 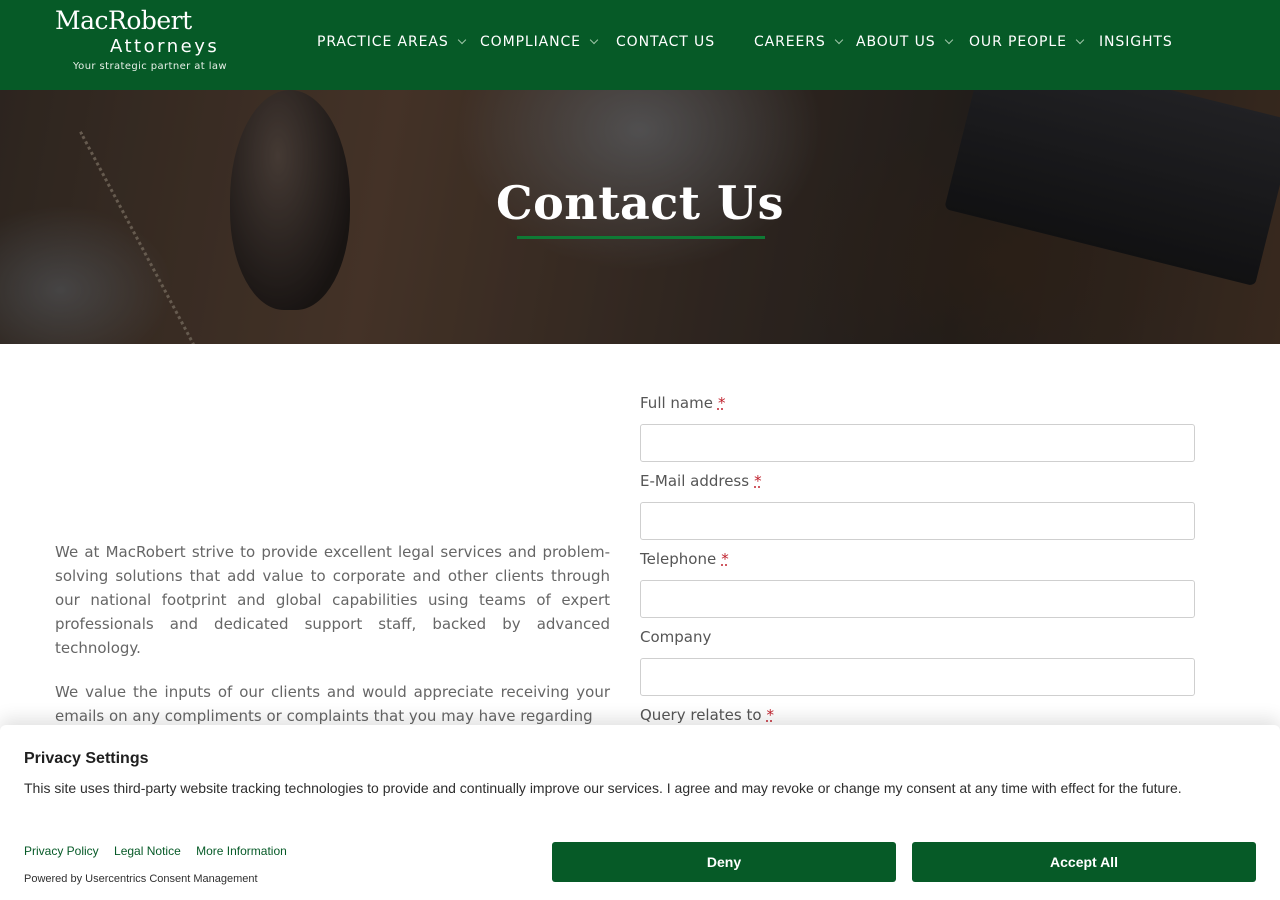 What do you see at coordinates (123, 20) in the screenshot?
I see `brand-name: MacRobert` at bounding box center [123, 20].